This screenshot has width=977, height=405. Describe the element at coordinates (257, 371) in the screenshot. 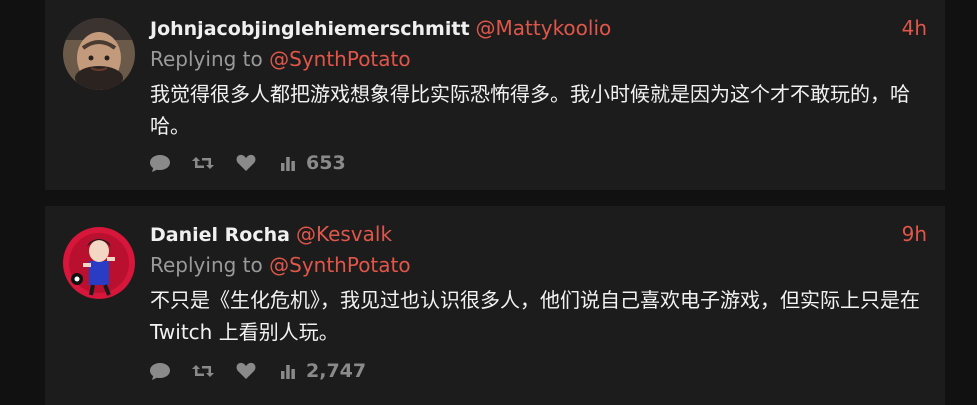

I see `tweet-actions: 2,747` at that location.